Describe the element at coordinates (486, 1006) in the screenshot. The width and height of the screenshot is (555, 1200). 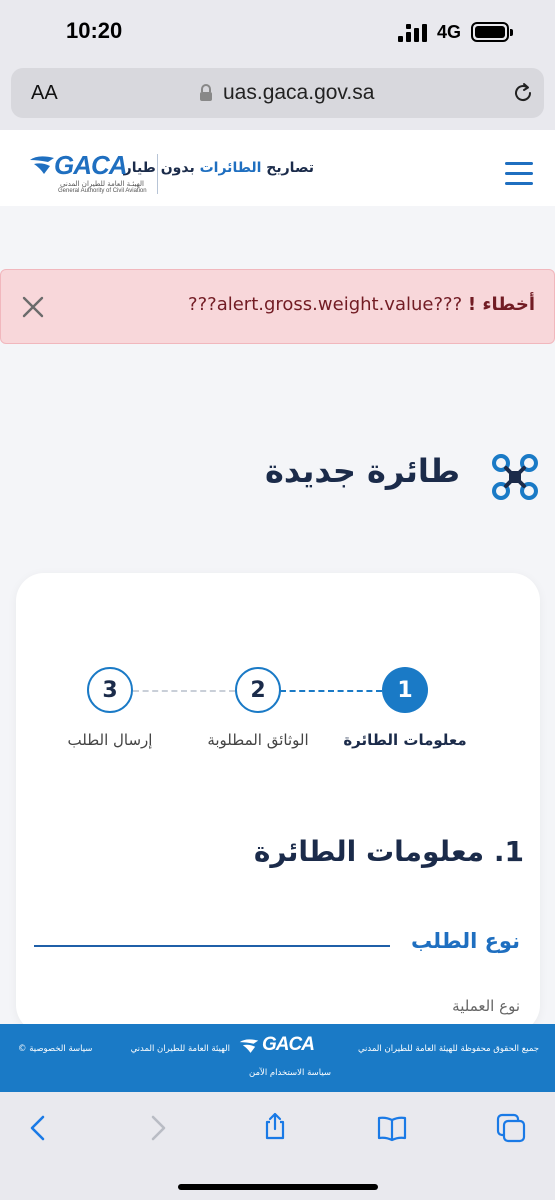
I see `operation-type-label: نوع العملية` at that location.